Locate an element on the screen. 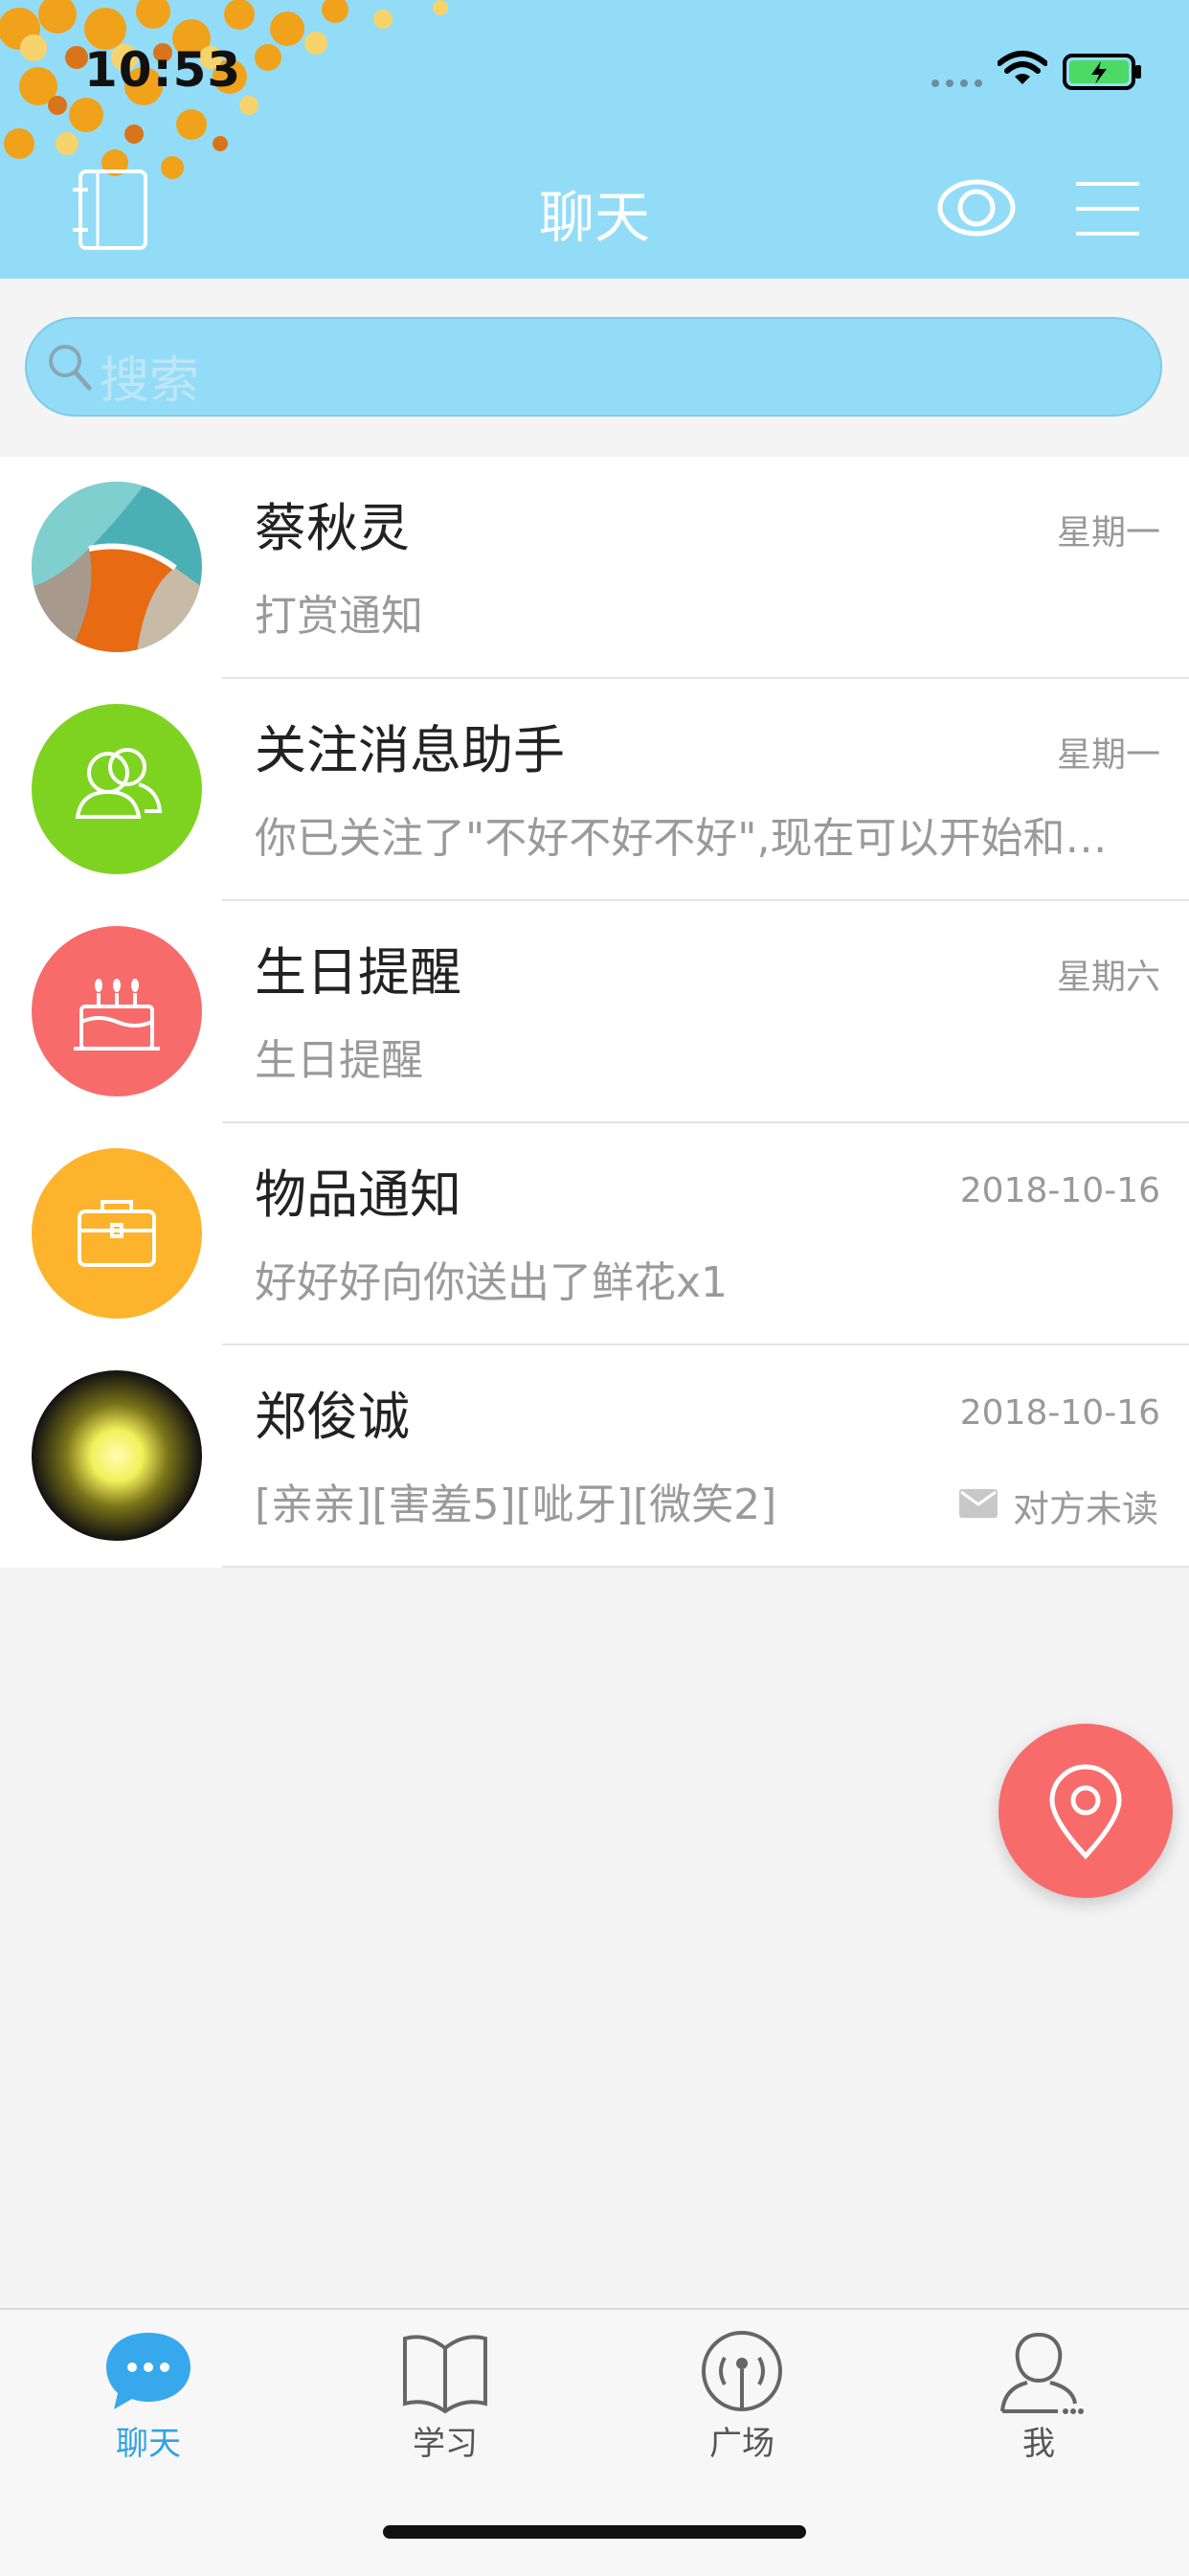  chat-preview: [亲亲][害羞5][呲牙][微笑2] is located at coordinates (516, 1504).